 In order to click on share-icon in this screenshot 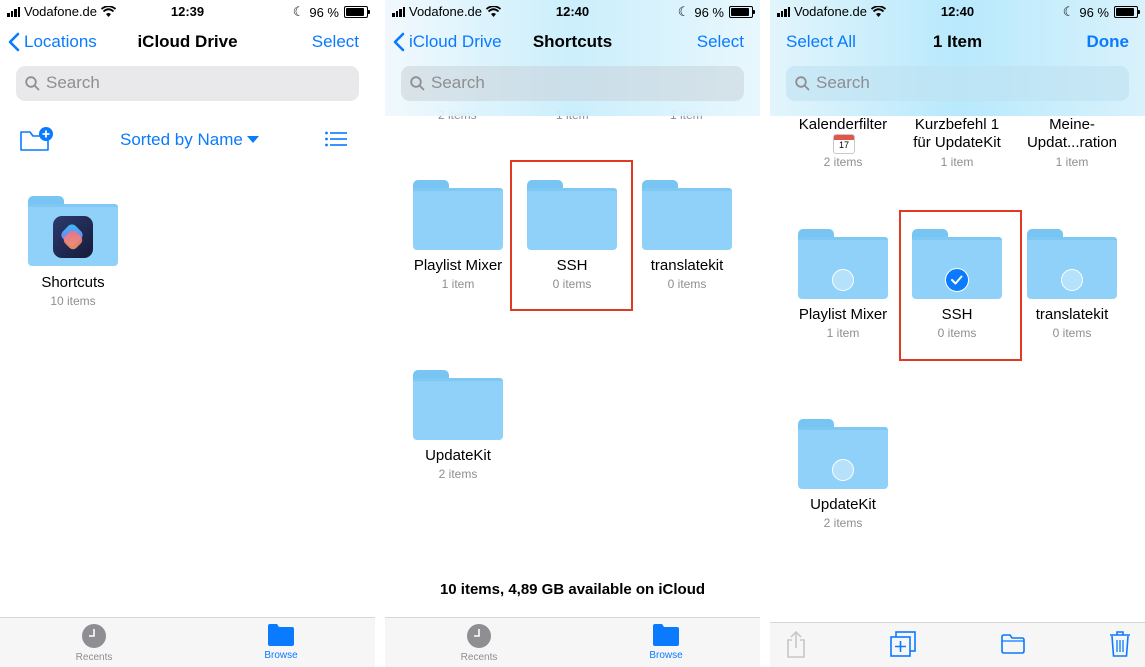, I will do `click(796, 645)`.